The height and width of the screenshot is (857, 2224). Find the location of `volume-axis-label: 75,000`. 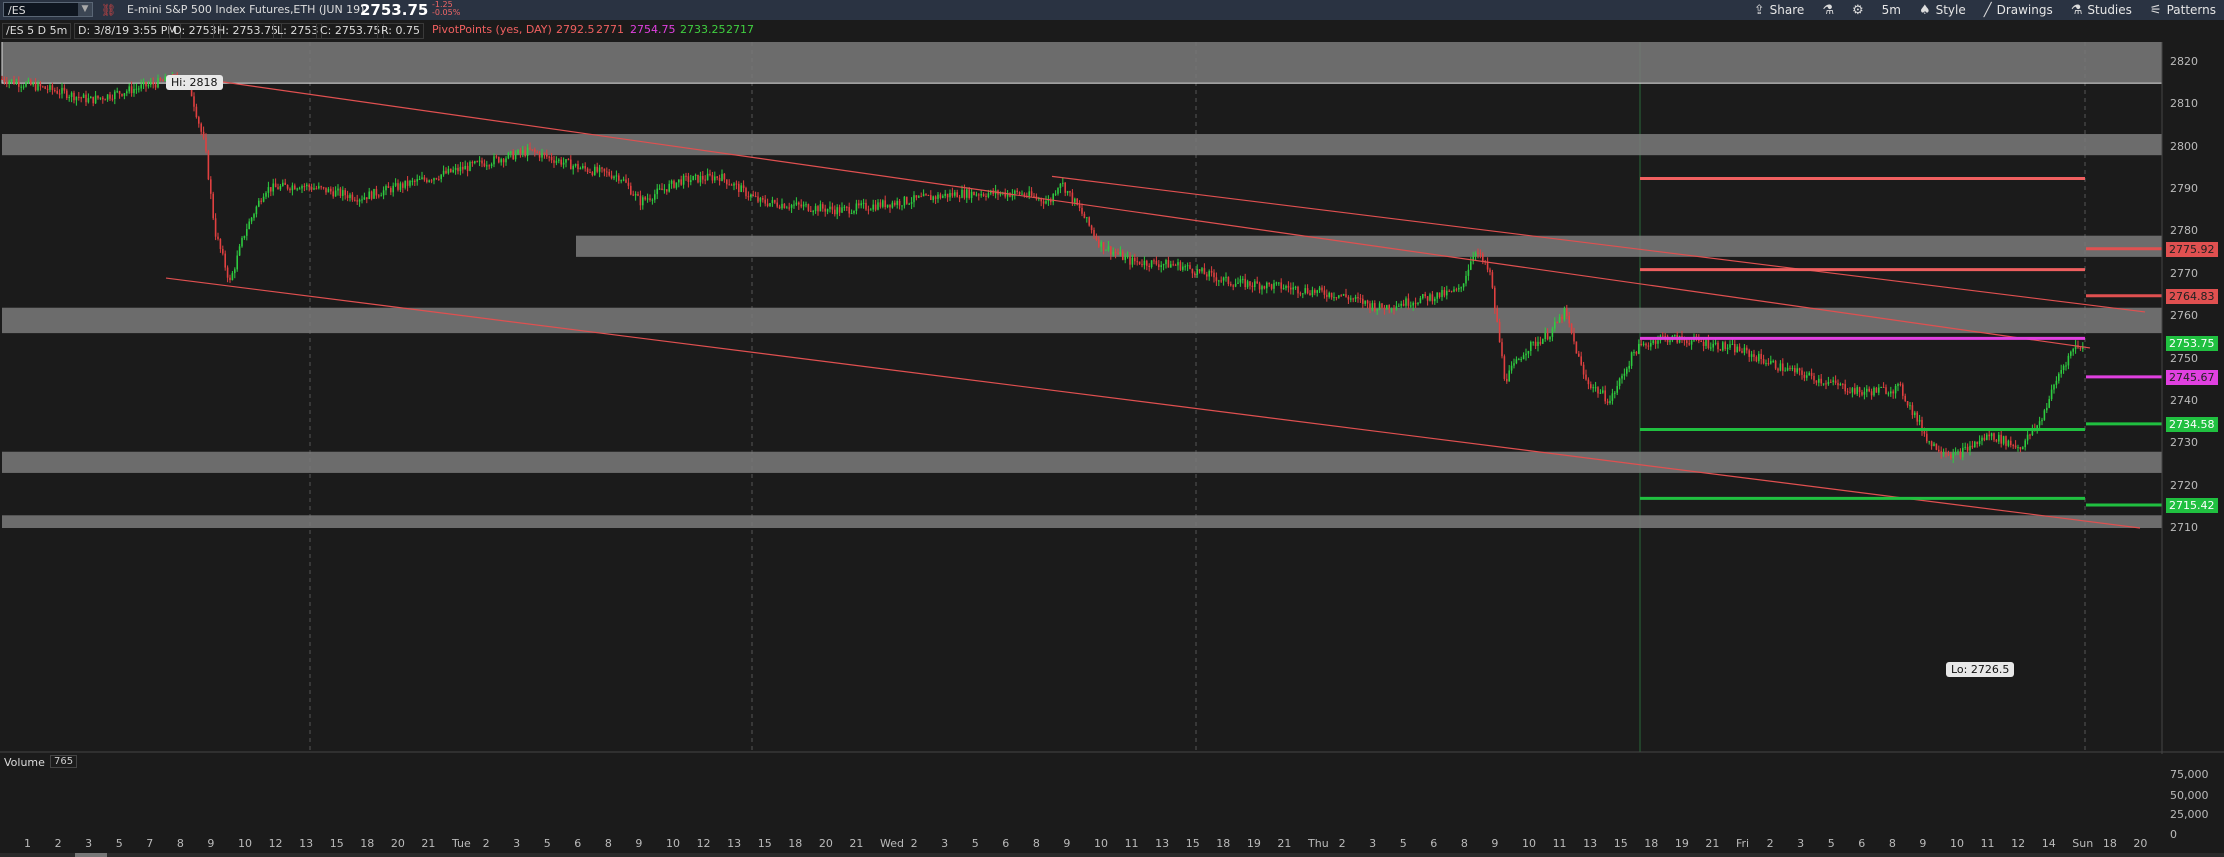

volume-axis-label: 75,000 is located at coordinates (2189, 774).